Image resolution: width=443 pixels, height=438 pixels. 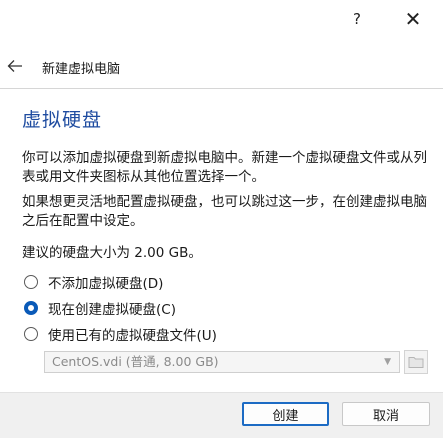 I want to click on existing-disk-value: CentOS.vdi (普通, 8.00 GB), so click(x=135, y=361).